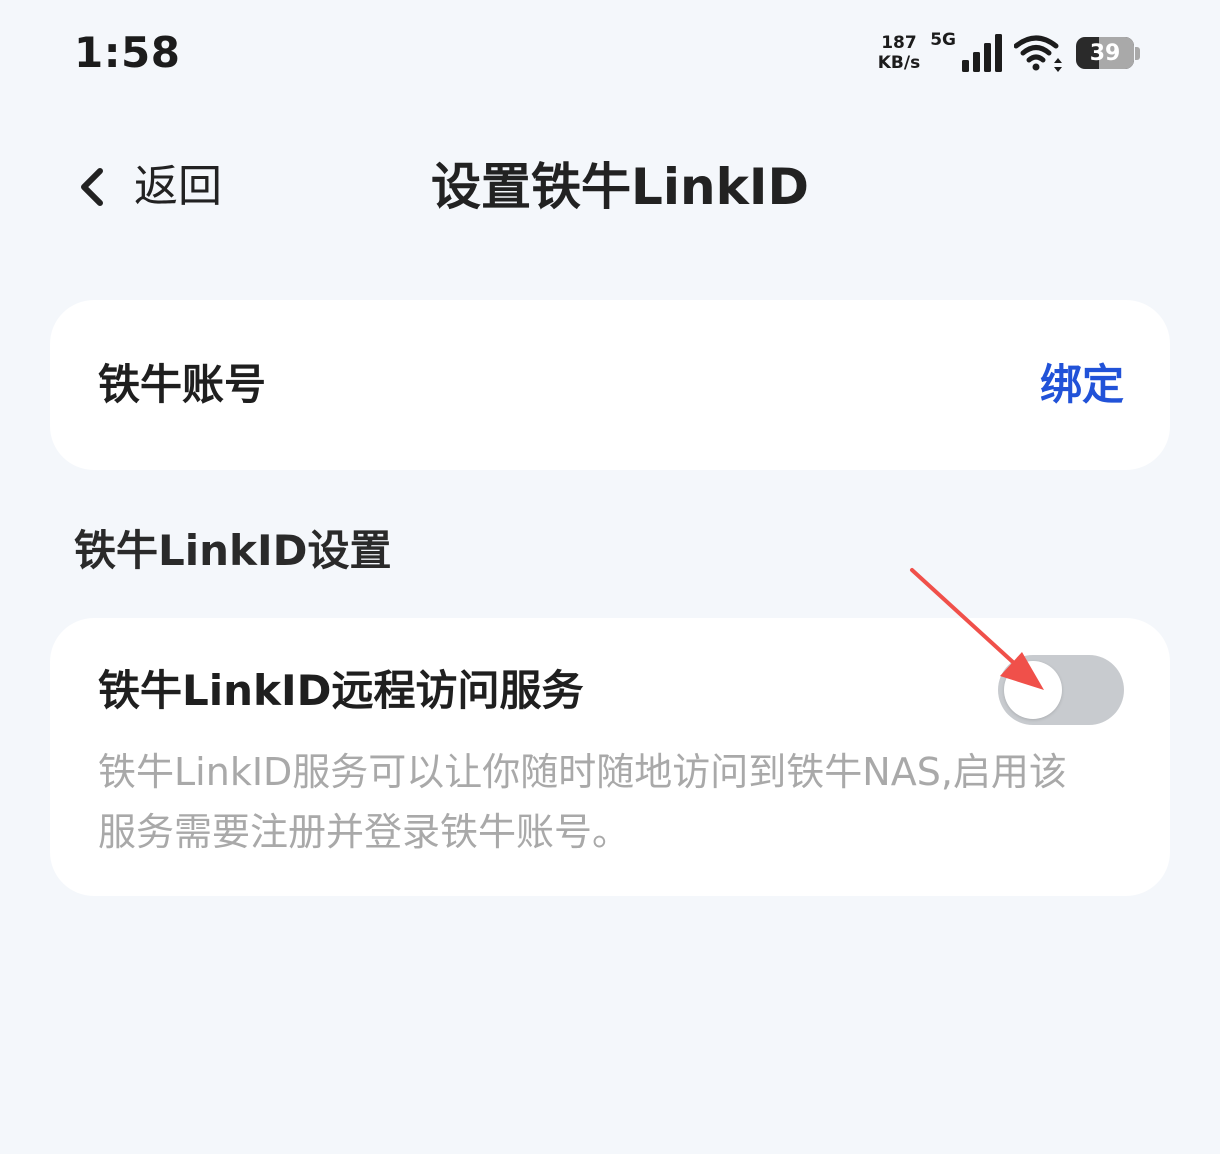 Image resolution: width=1220 pixels, height=1154 pixels. I want to click on network-speed-unit: KB/s, so click(899, 63).